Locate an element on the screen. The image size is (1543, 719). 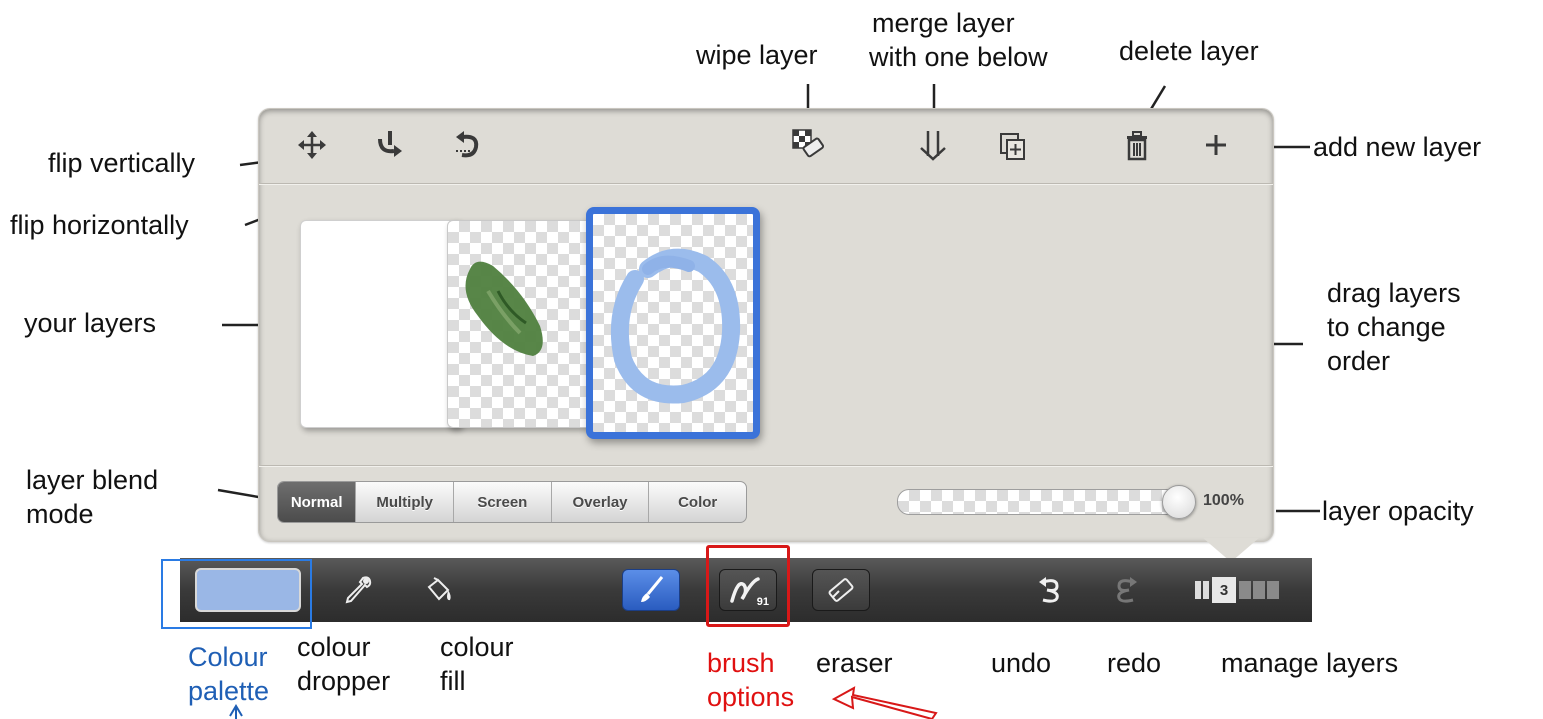
brush-options-highlight is located at coordinates (748, 586).